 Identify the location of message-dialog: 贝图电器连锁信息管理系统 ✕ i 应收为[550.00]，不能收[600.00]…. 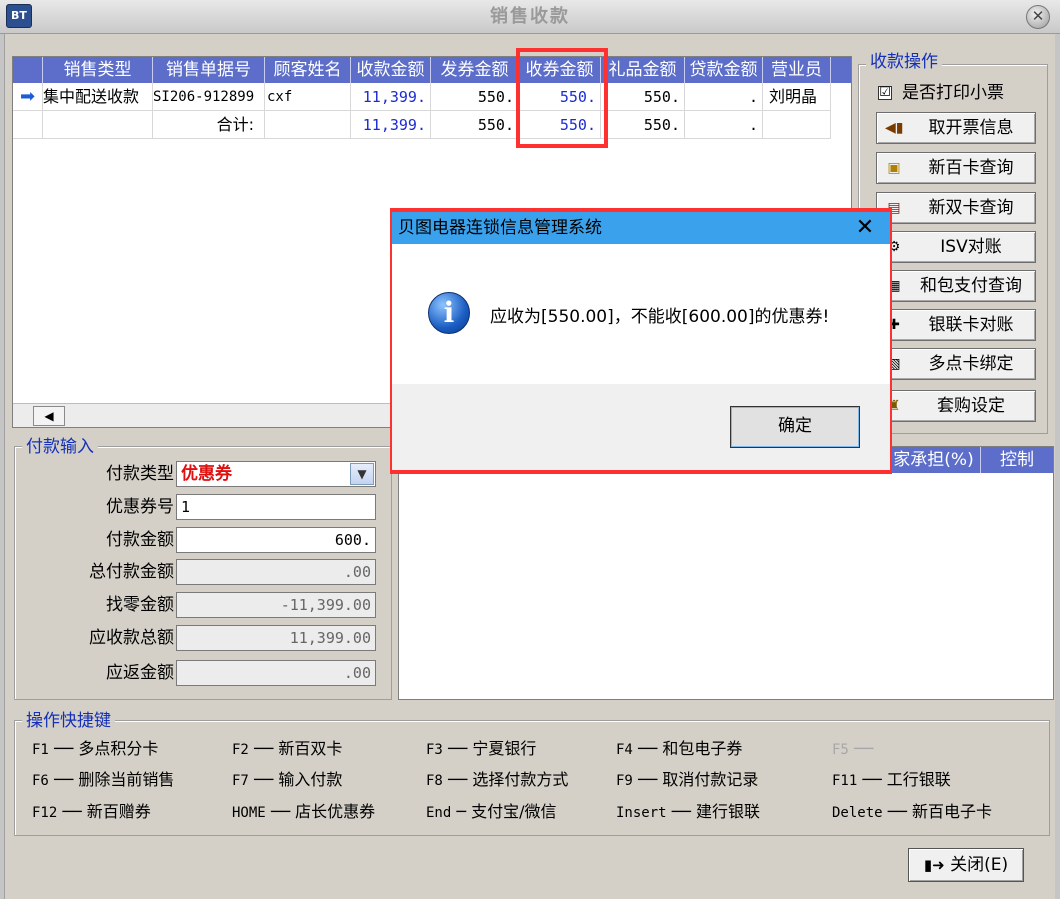
(641, 341).